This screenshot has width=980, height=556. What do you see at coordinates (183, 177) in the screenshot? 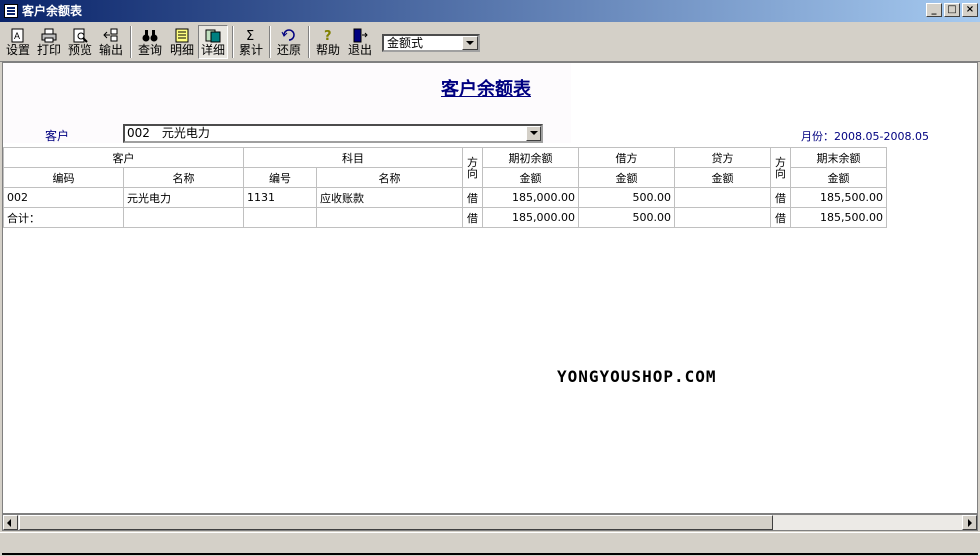
I see `header-name: 名称` at bounding box center [183, 177].